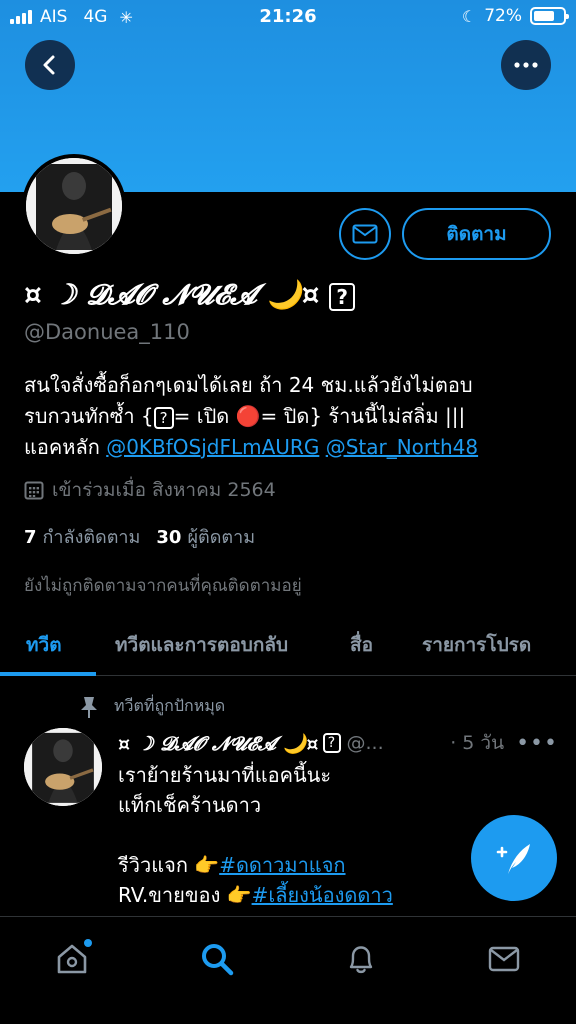 The image size is (576, 1024). I want to click on profile-tabs: ทวีต ทวีตและการตอบกลับ สื่อ รายการโปรด, so click(288, 645).